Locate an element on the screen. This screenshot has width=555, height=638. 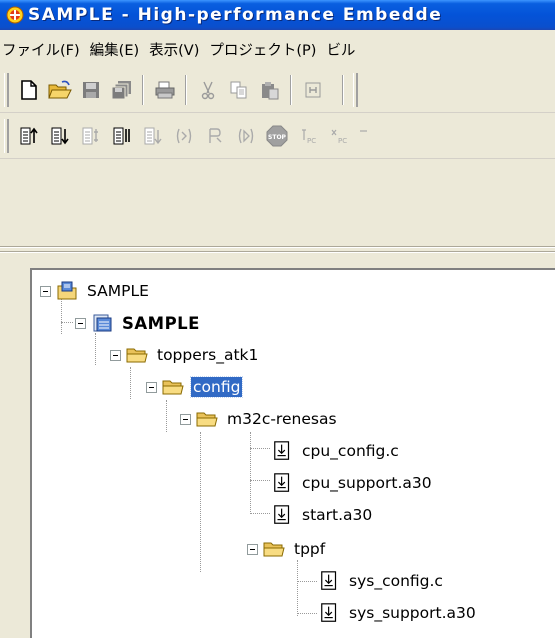
stop-button: STOP is located at coordinates (276, 136).